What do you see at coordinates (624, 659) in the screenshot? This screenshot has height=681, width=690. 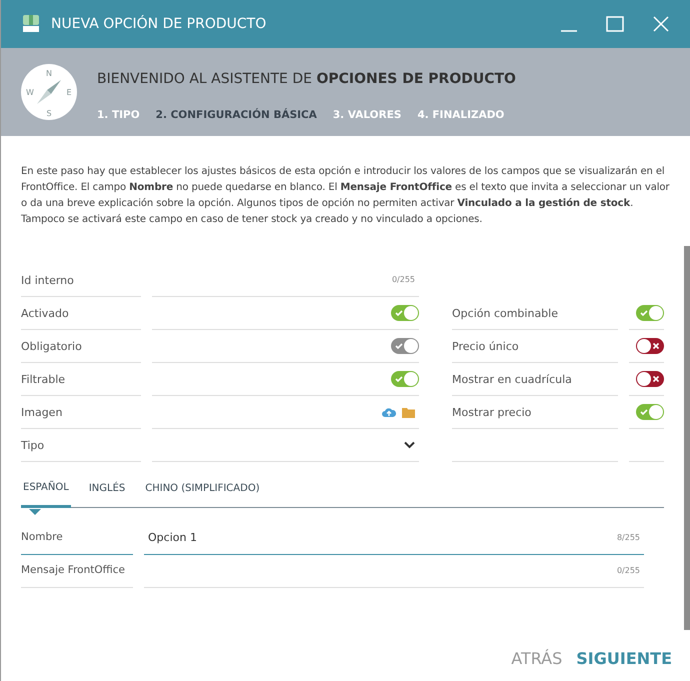 I see `next-button: SIGUIENTE` at bounding box center [624, 659].